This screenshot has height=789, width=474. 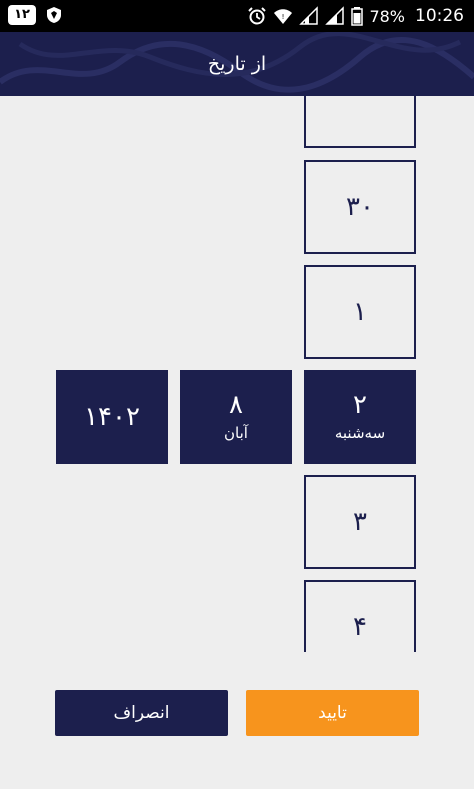 I want to click on battery-level: 78%, so click(x=387, y=16).